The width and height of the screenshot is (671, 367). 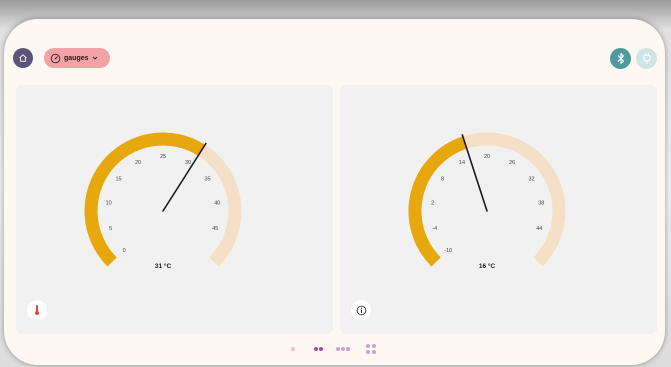 I want to click on gauge-value-label: 16 °C, so click(x=487, y=266).